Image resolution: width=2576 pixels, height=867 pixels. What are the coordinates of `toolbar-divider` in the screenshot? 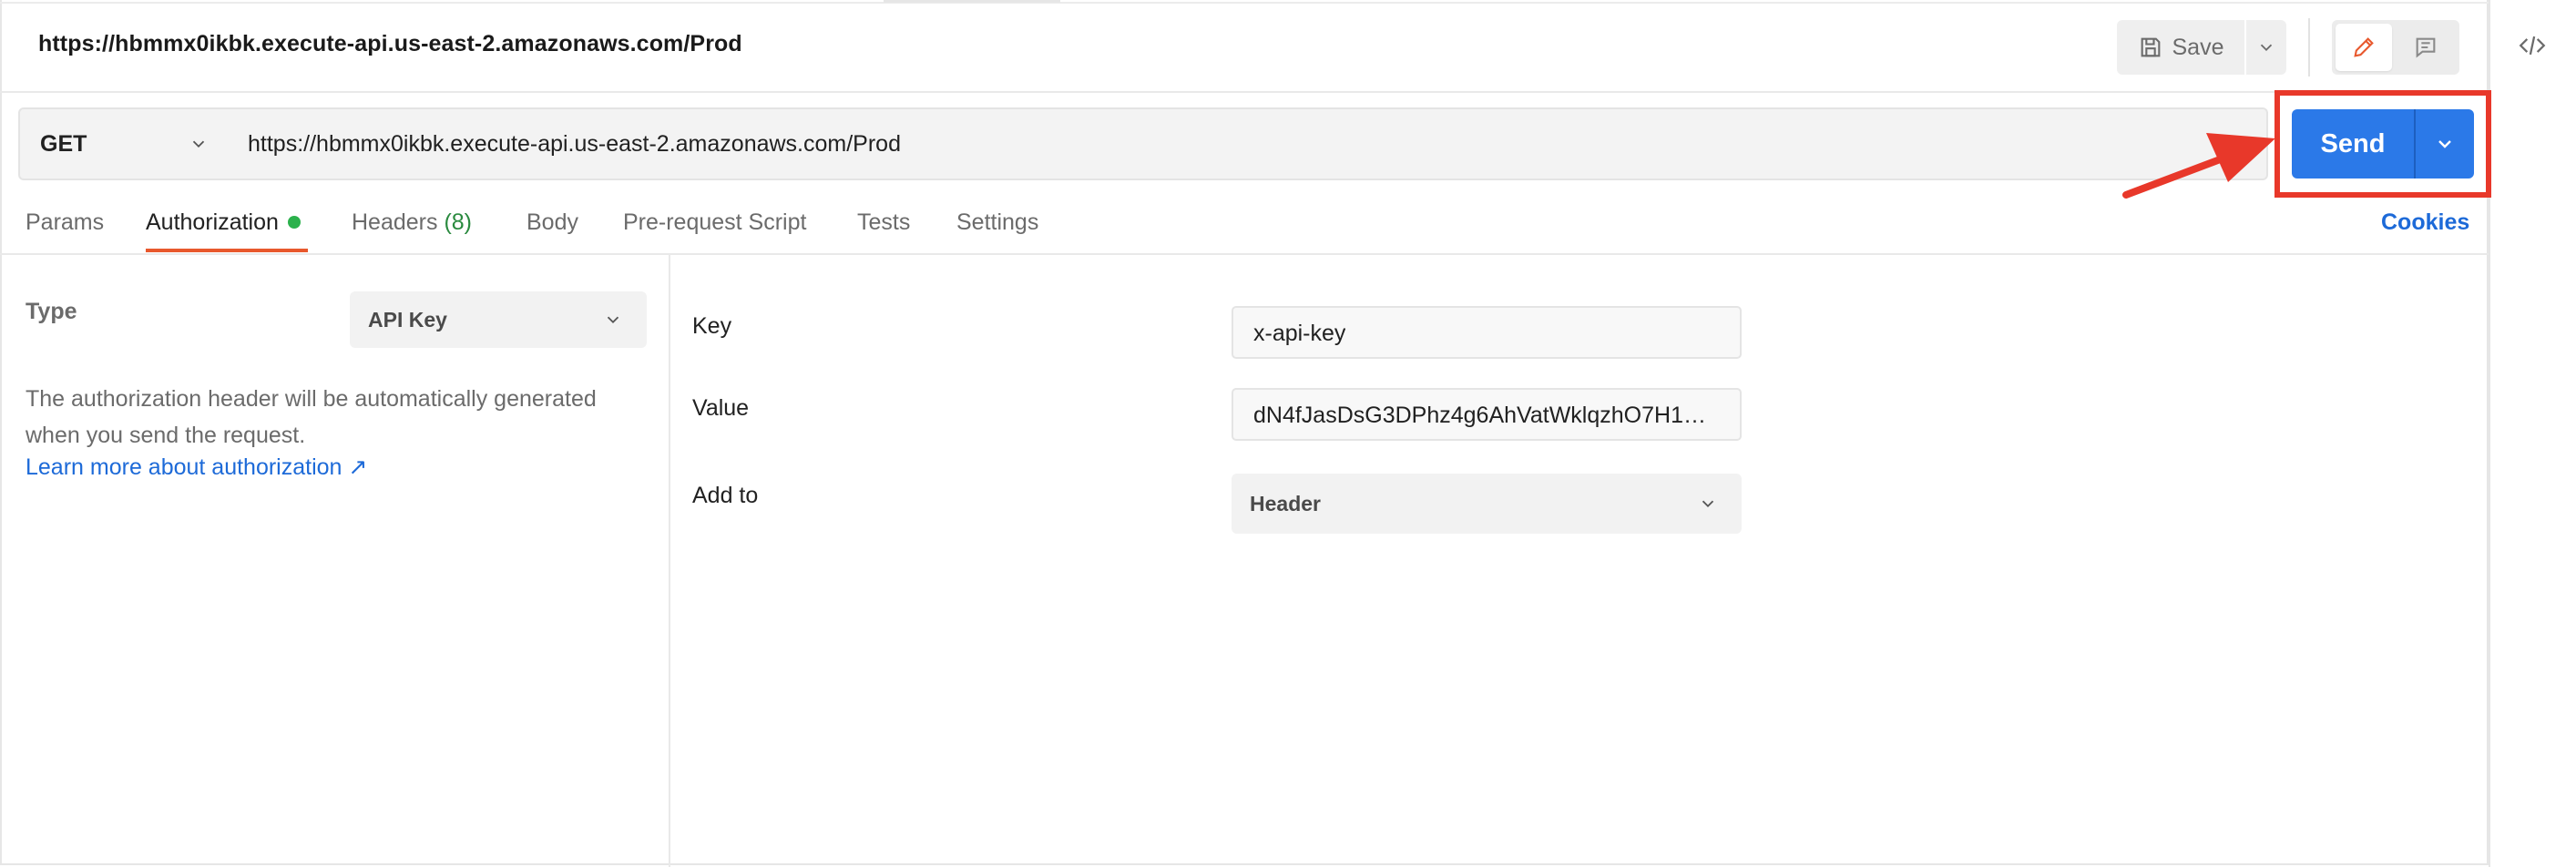 It's located at (2309, 47).